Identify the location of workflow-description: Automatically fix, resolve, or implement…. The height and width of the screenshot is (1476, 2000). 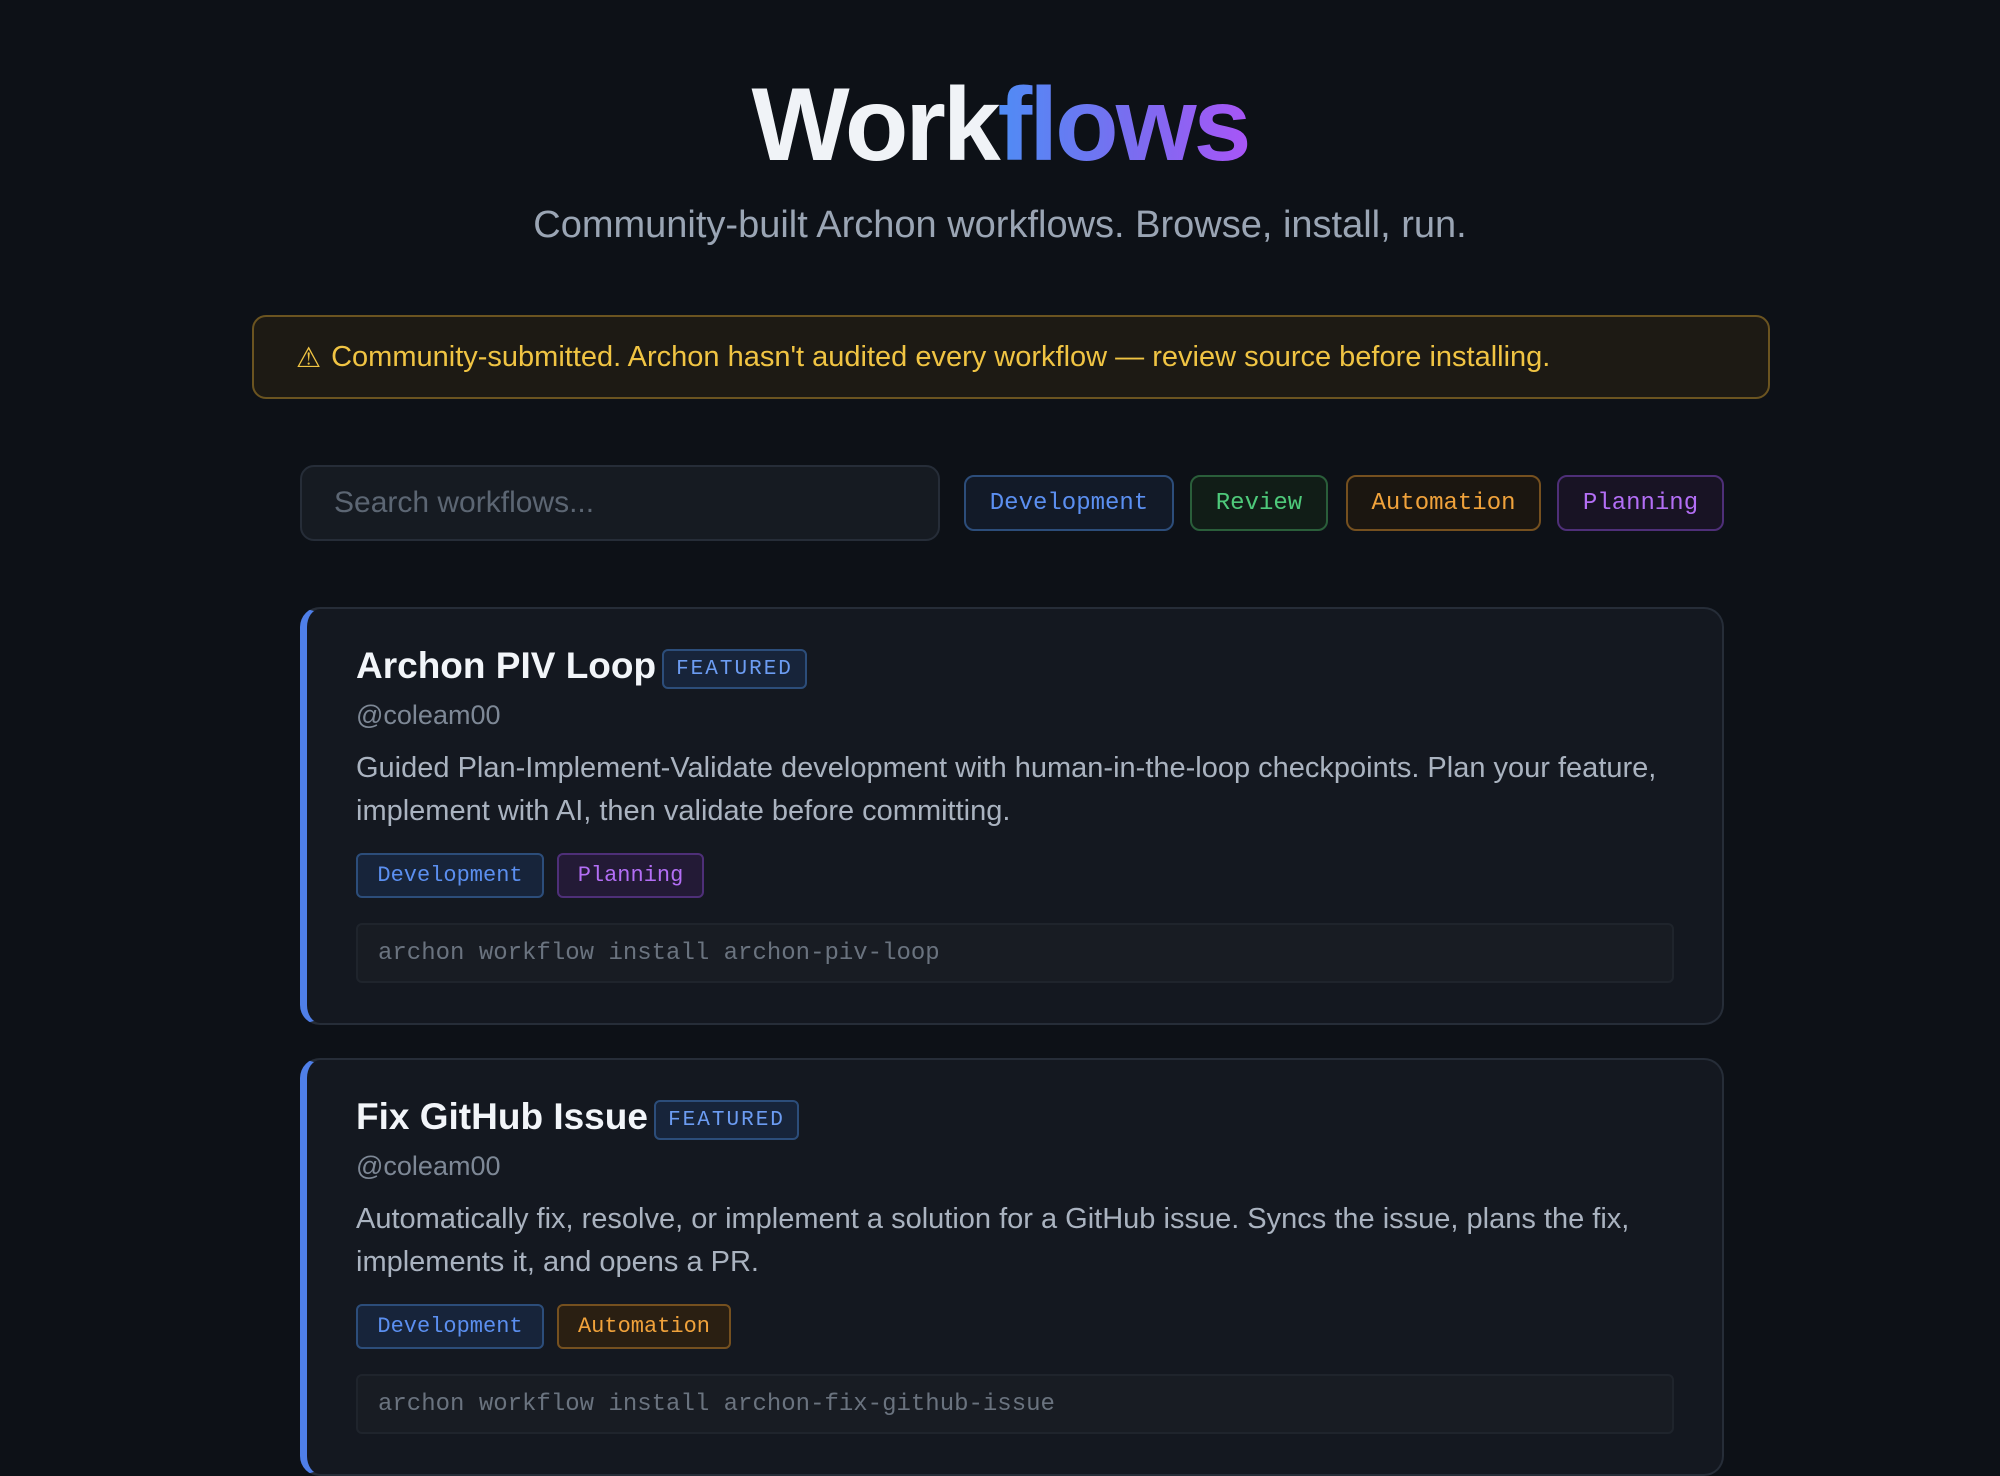
(993, 1240).